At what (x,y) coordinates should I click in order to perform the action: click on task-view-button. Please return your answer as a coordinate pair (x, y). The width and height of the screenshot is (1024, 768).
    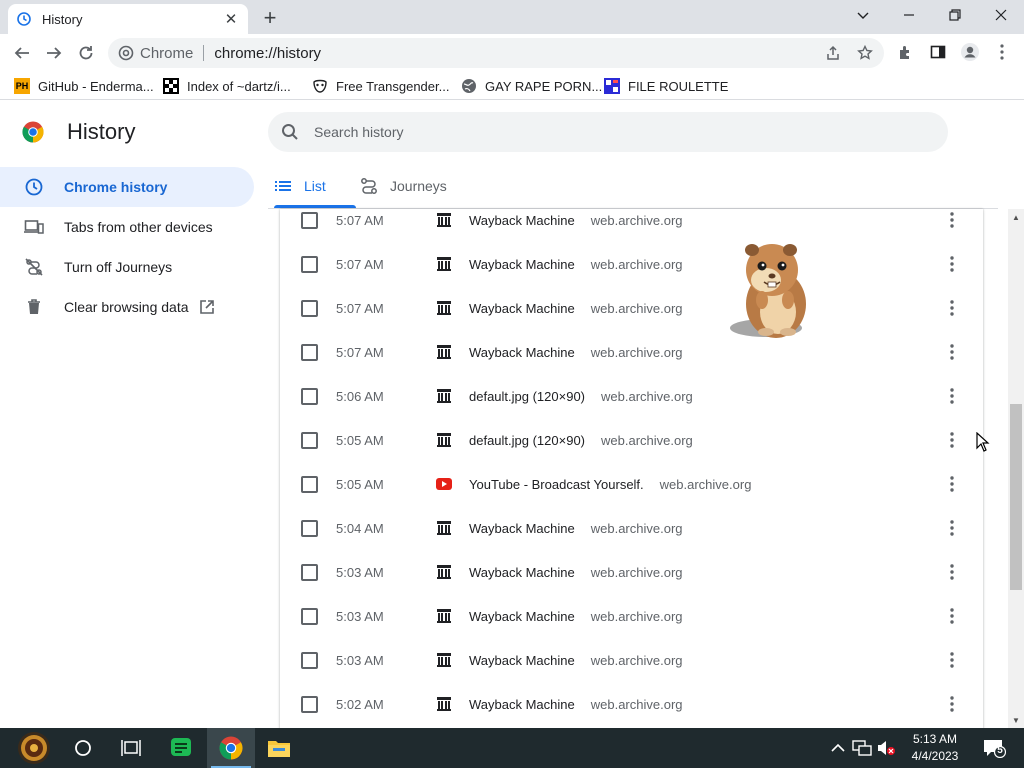
    Looking at the image, I should click on (131, 748).